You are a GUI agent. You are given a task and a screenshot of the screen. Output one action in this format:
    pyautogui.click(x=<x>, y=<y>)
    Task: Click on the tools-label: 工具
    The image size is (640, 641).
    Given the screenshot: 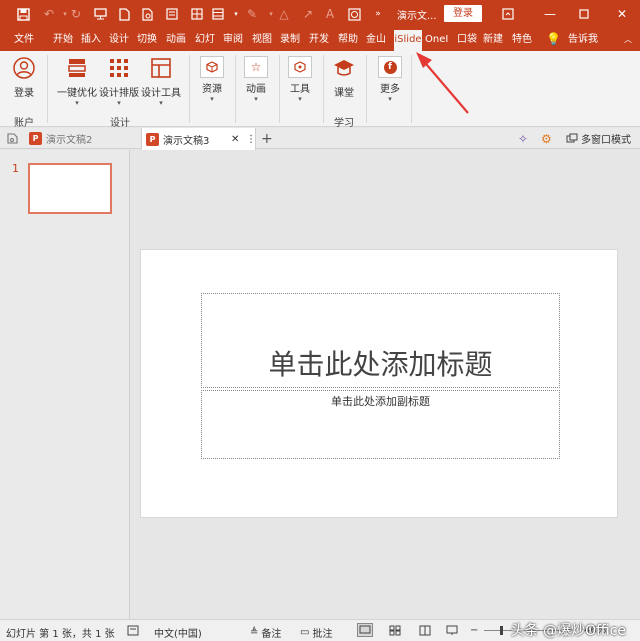 What is the action you would take?
    pyautogui.click(x=300, y=89)
    